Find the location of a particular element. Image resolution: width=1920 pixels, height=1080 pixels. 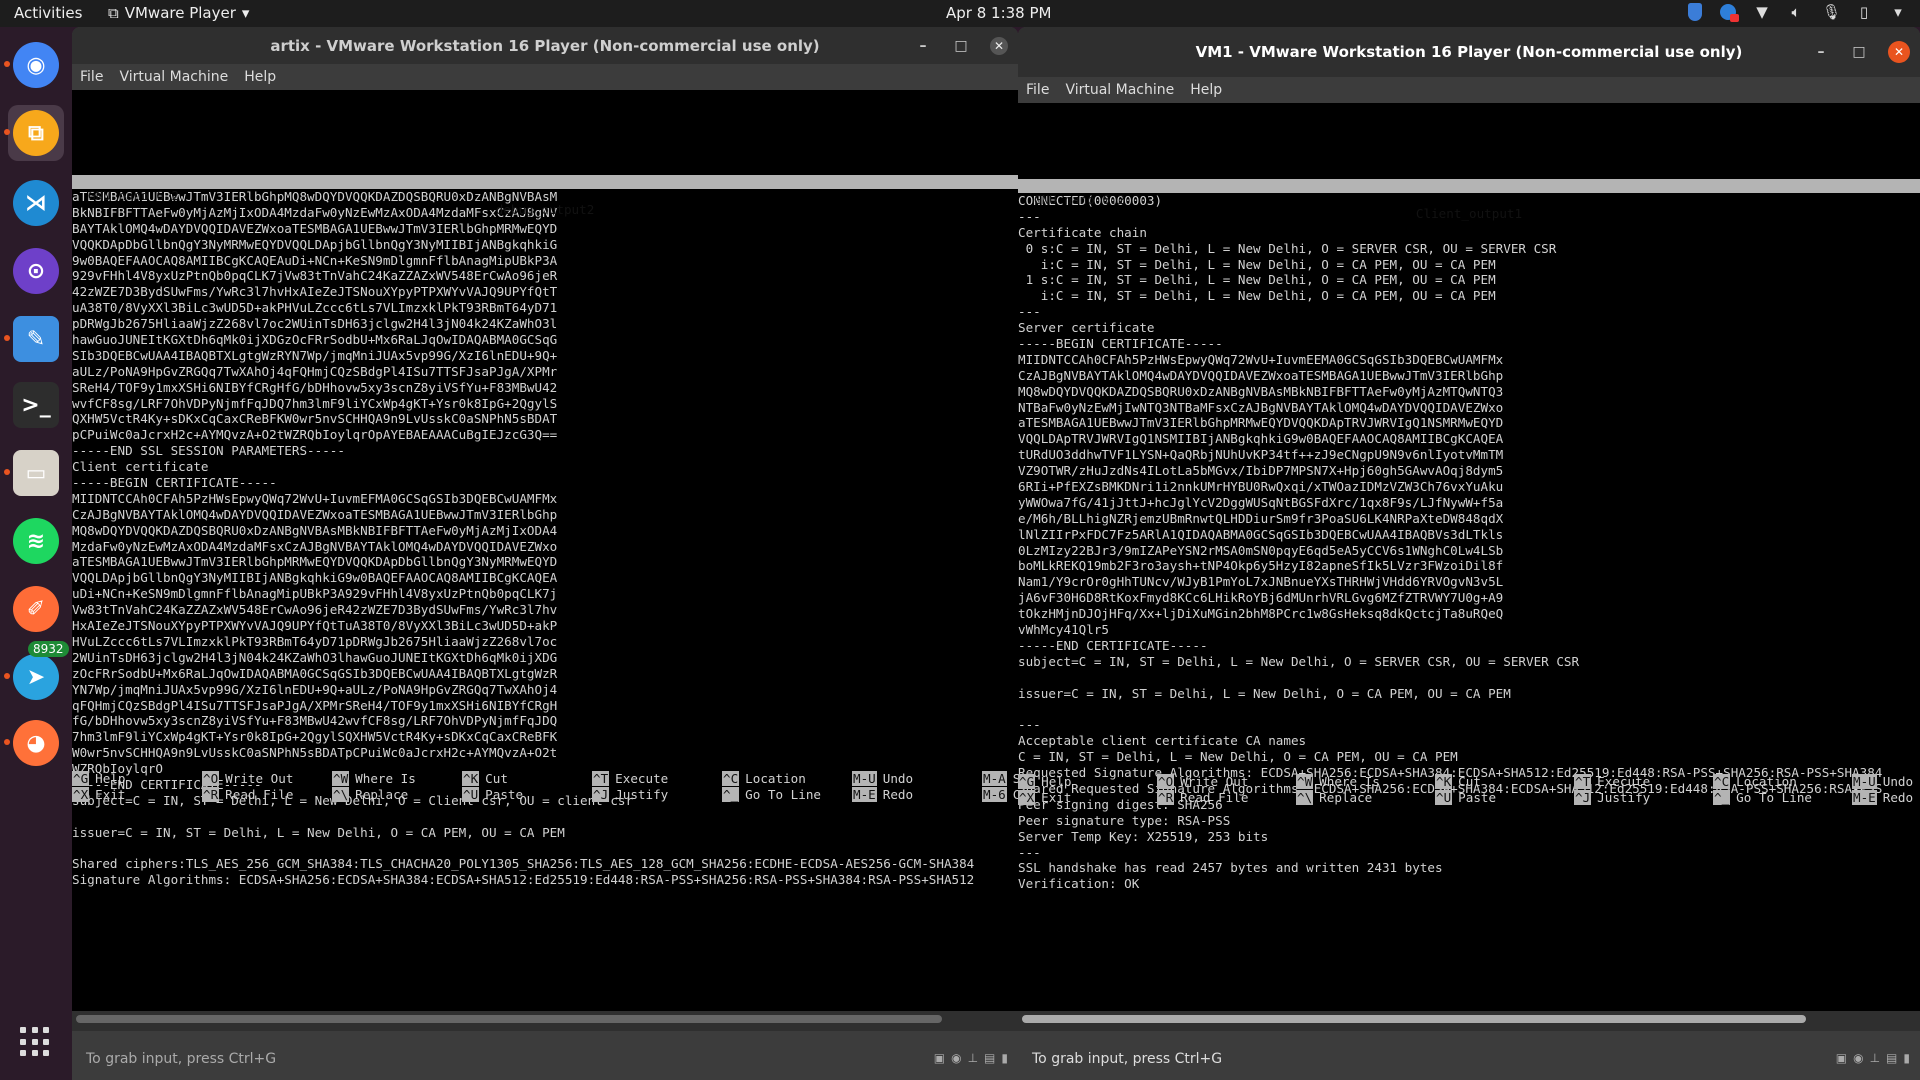

shortcut-label: Go To Line is located at coordinates (783, 794).